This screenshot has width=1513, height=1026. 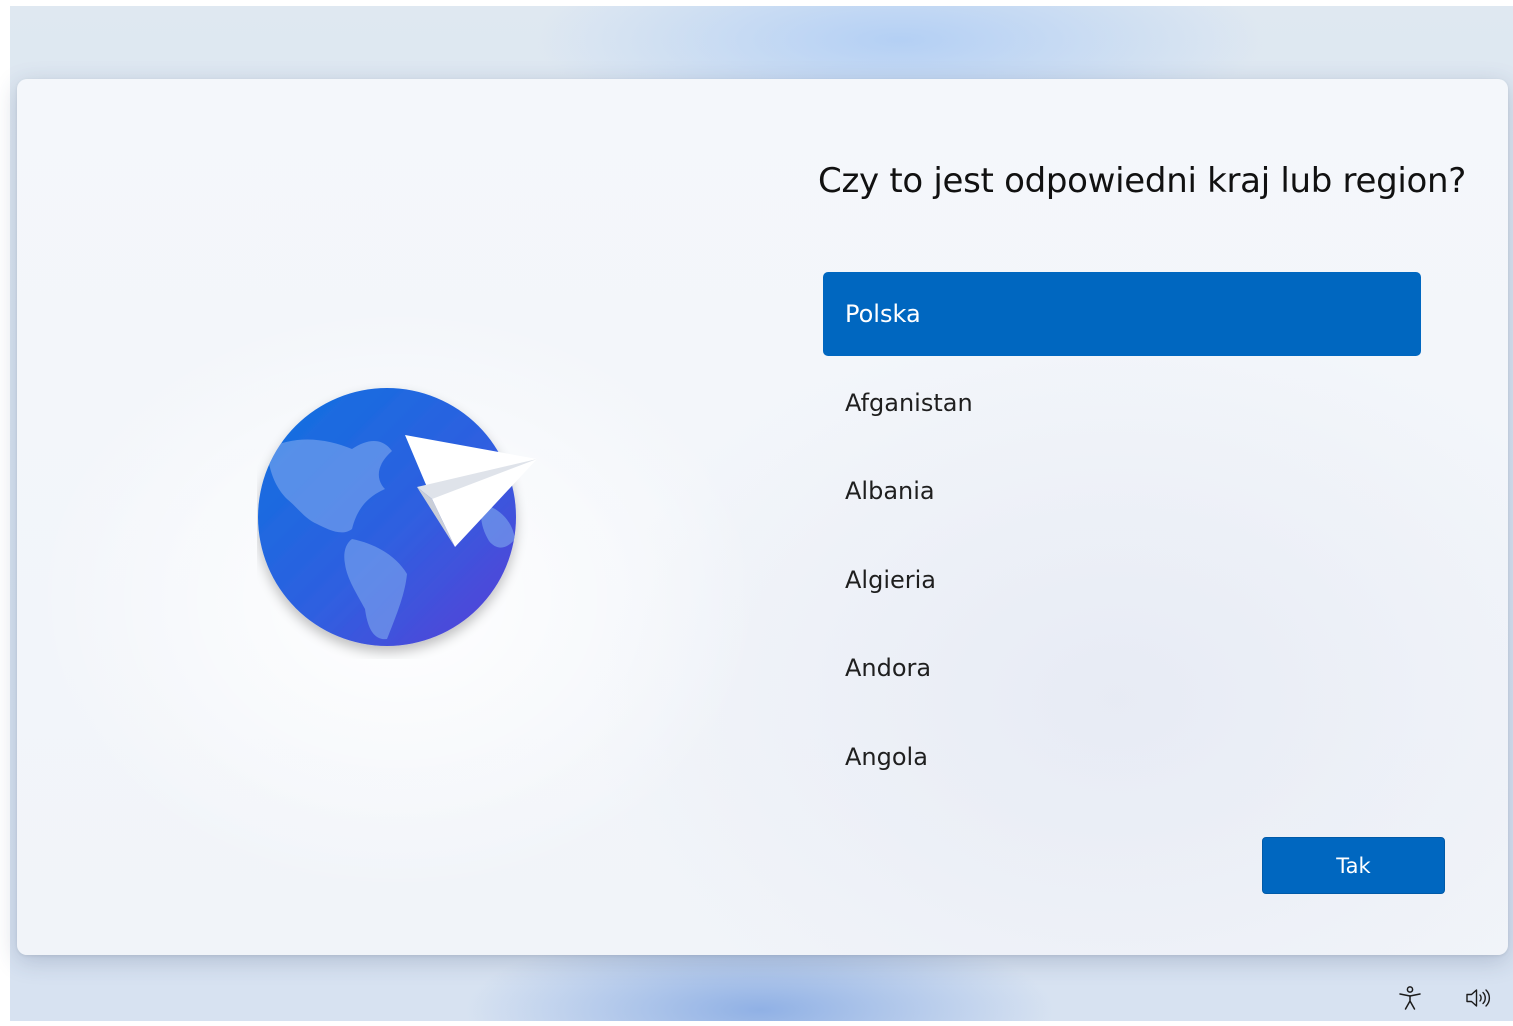 I want to click on globe-paper-plane-icon, so click(x=397, y=517).